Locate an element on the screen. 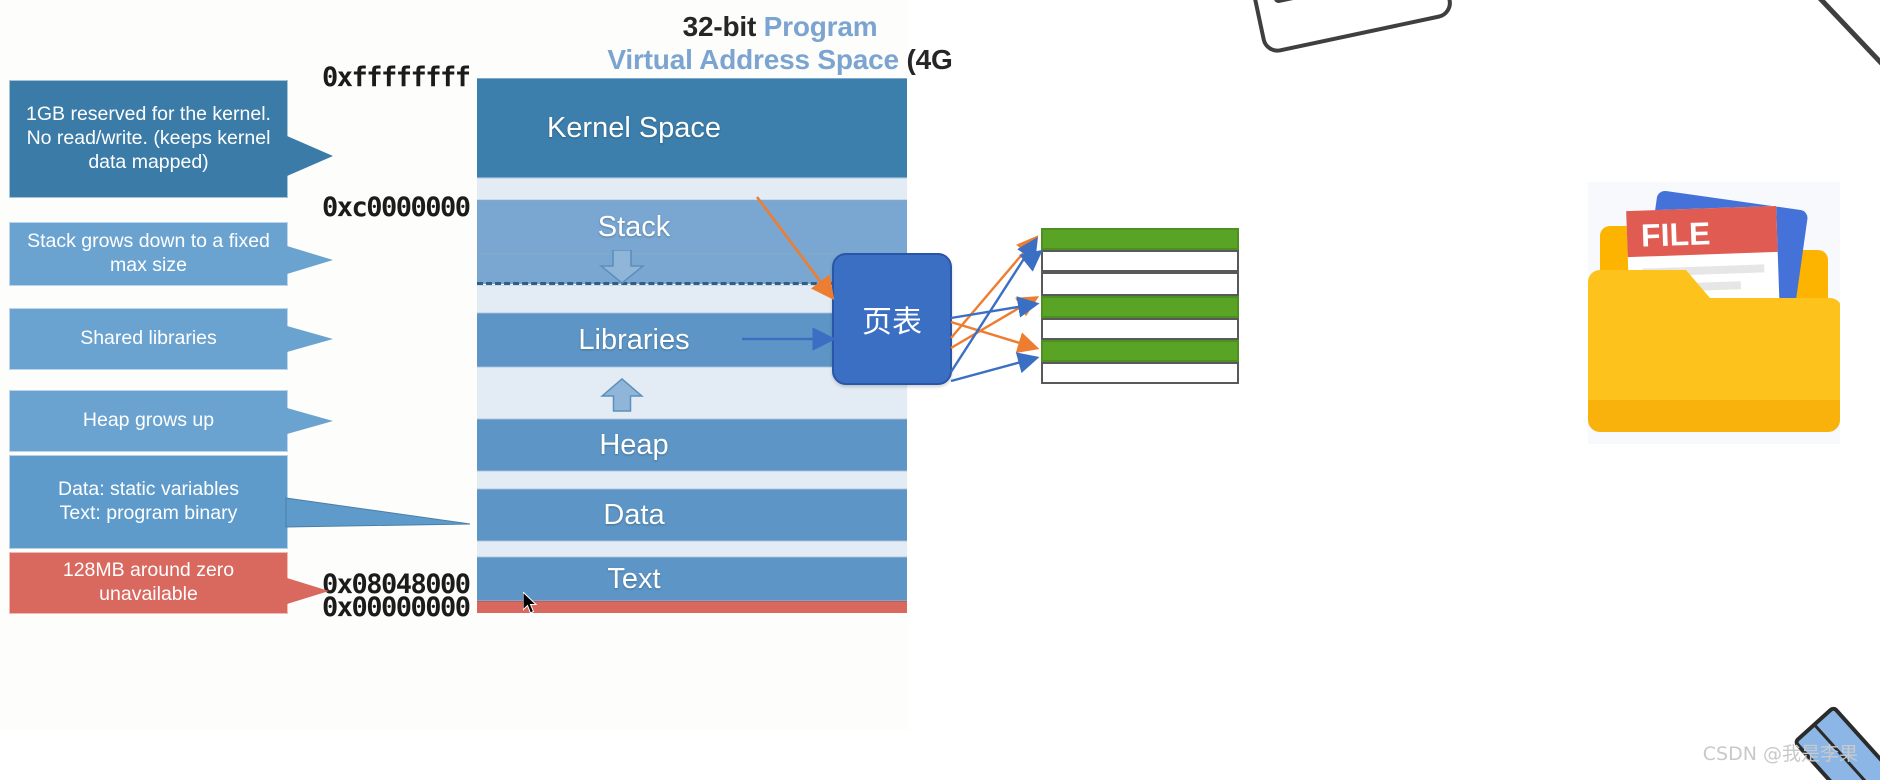 The height and width of the screenshot is (780, 1880). callout-libs-tail is located at coordinates (310, 339).